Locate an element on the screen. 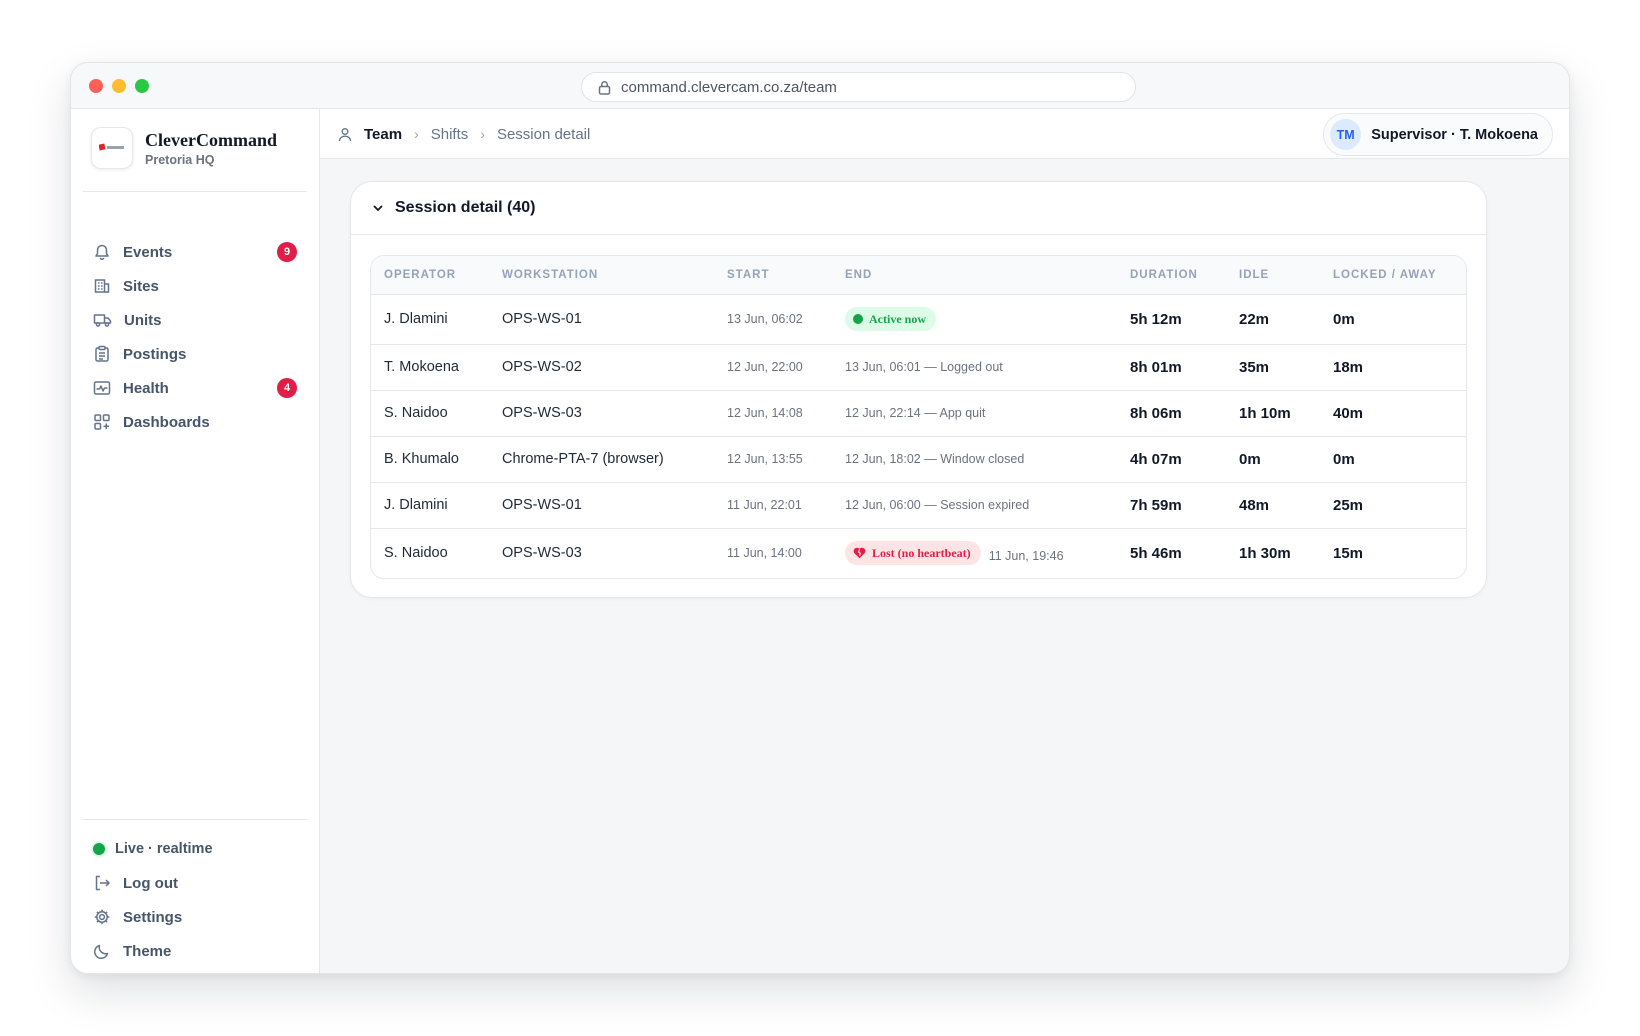 Image resolution: width=1640 pixels, height=1036 pixels. duration-cell: 5h 12m is located at coordinates (1156, 319).